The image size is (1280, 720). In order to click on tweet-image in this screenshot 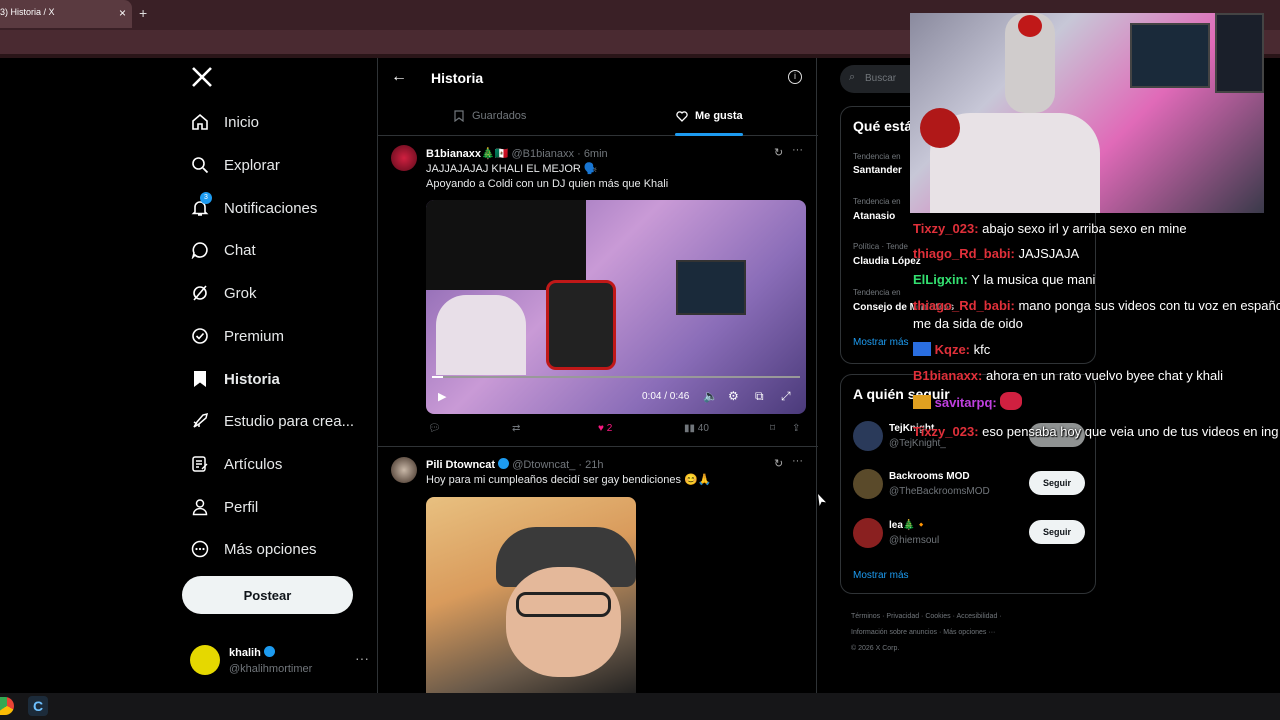, I will do `click(531, 597)`.